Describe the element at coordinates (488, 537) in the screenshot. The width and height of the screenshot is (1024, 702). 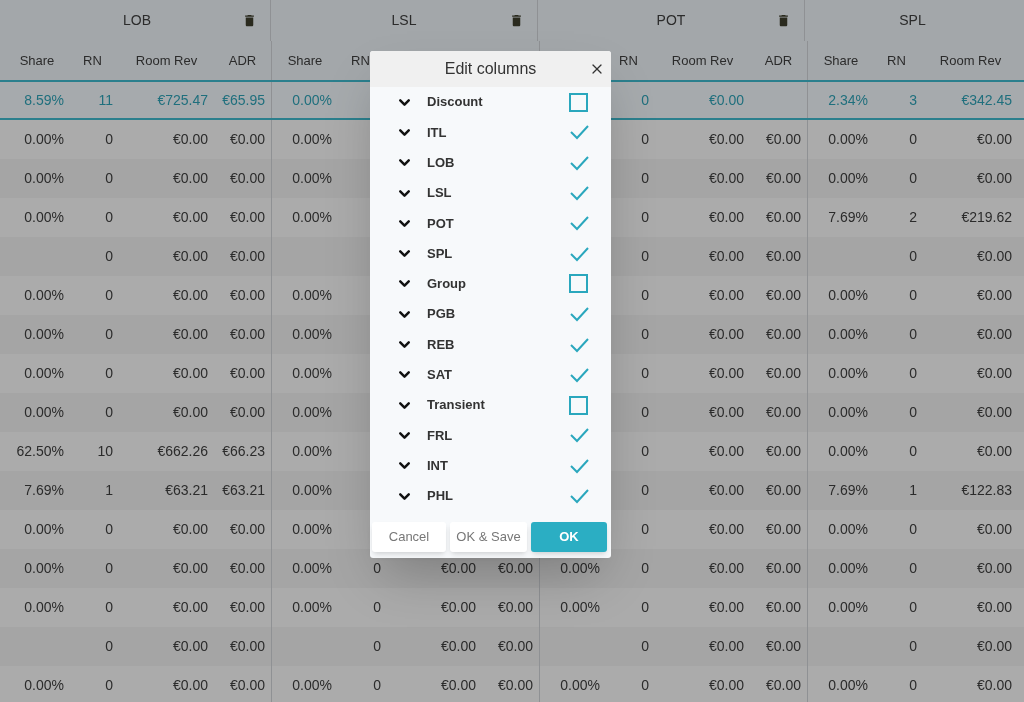
I see `dialog-button: OK & Save` at that location.